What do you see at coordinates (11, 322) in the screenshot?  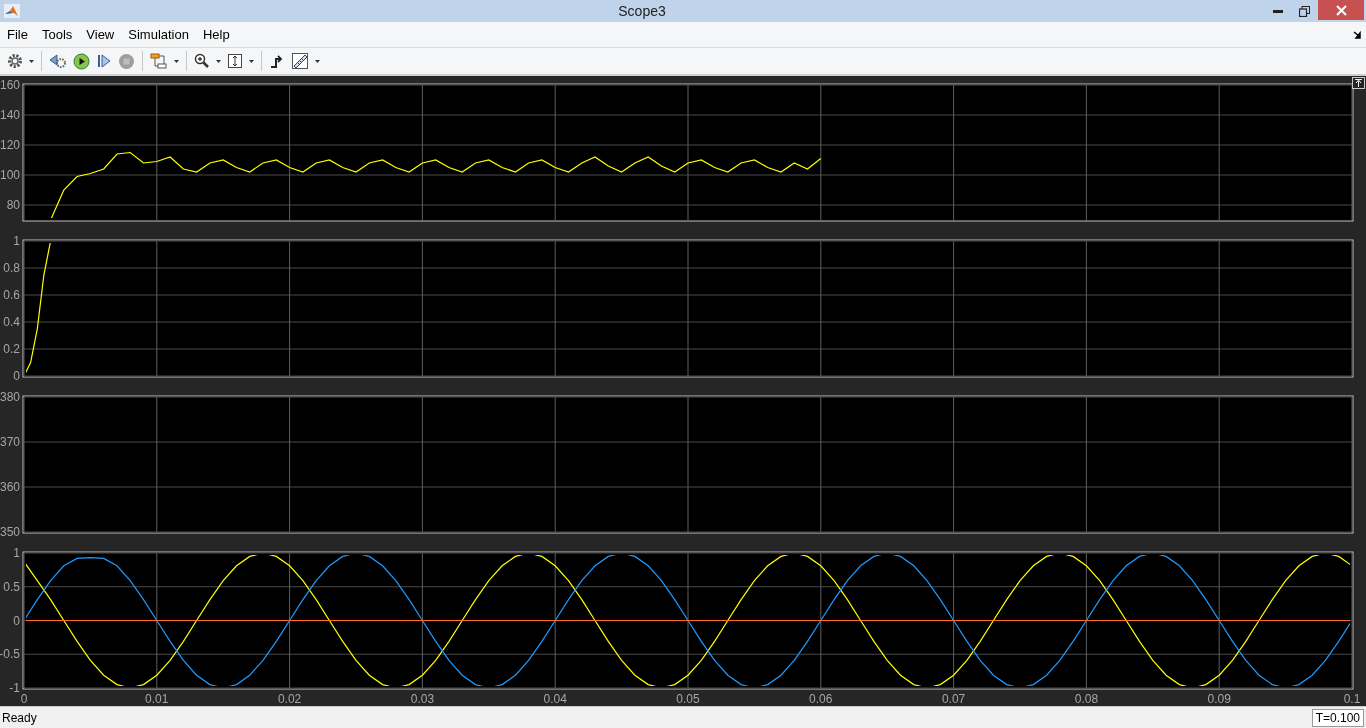 I see `tick-label: 0.4` at bounding box center [11, 322].